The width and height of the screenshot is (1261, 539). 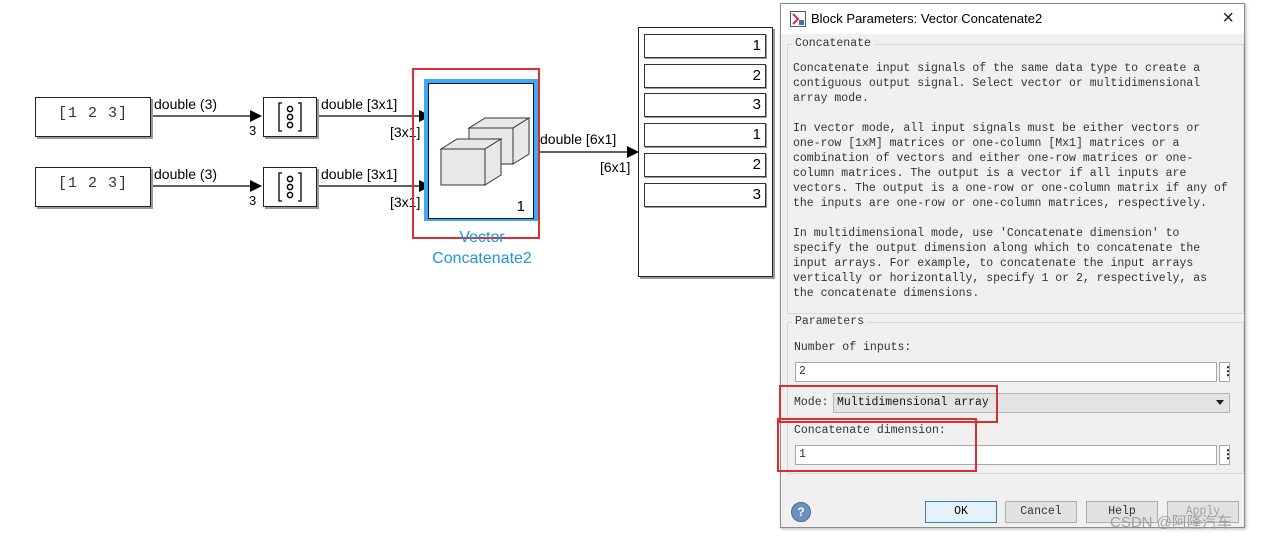 I want to click on signal-label: double [6x1], so click(x=578, y=139).